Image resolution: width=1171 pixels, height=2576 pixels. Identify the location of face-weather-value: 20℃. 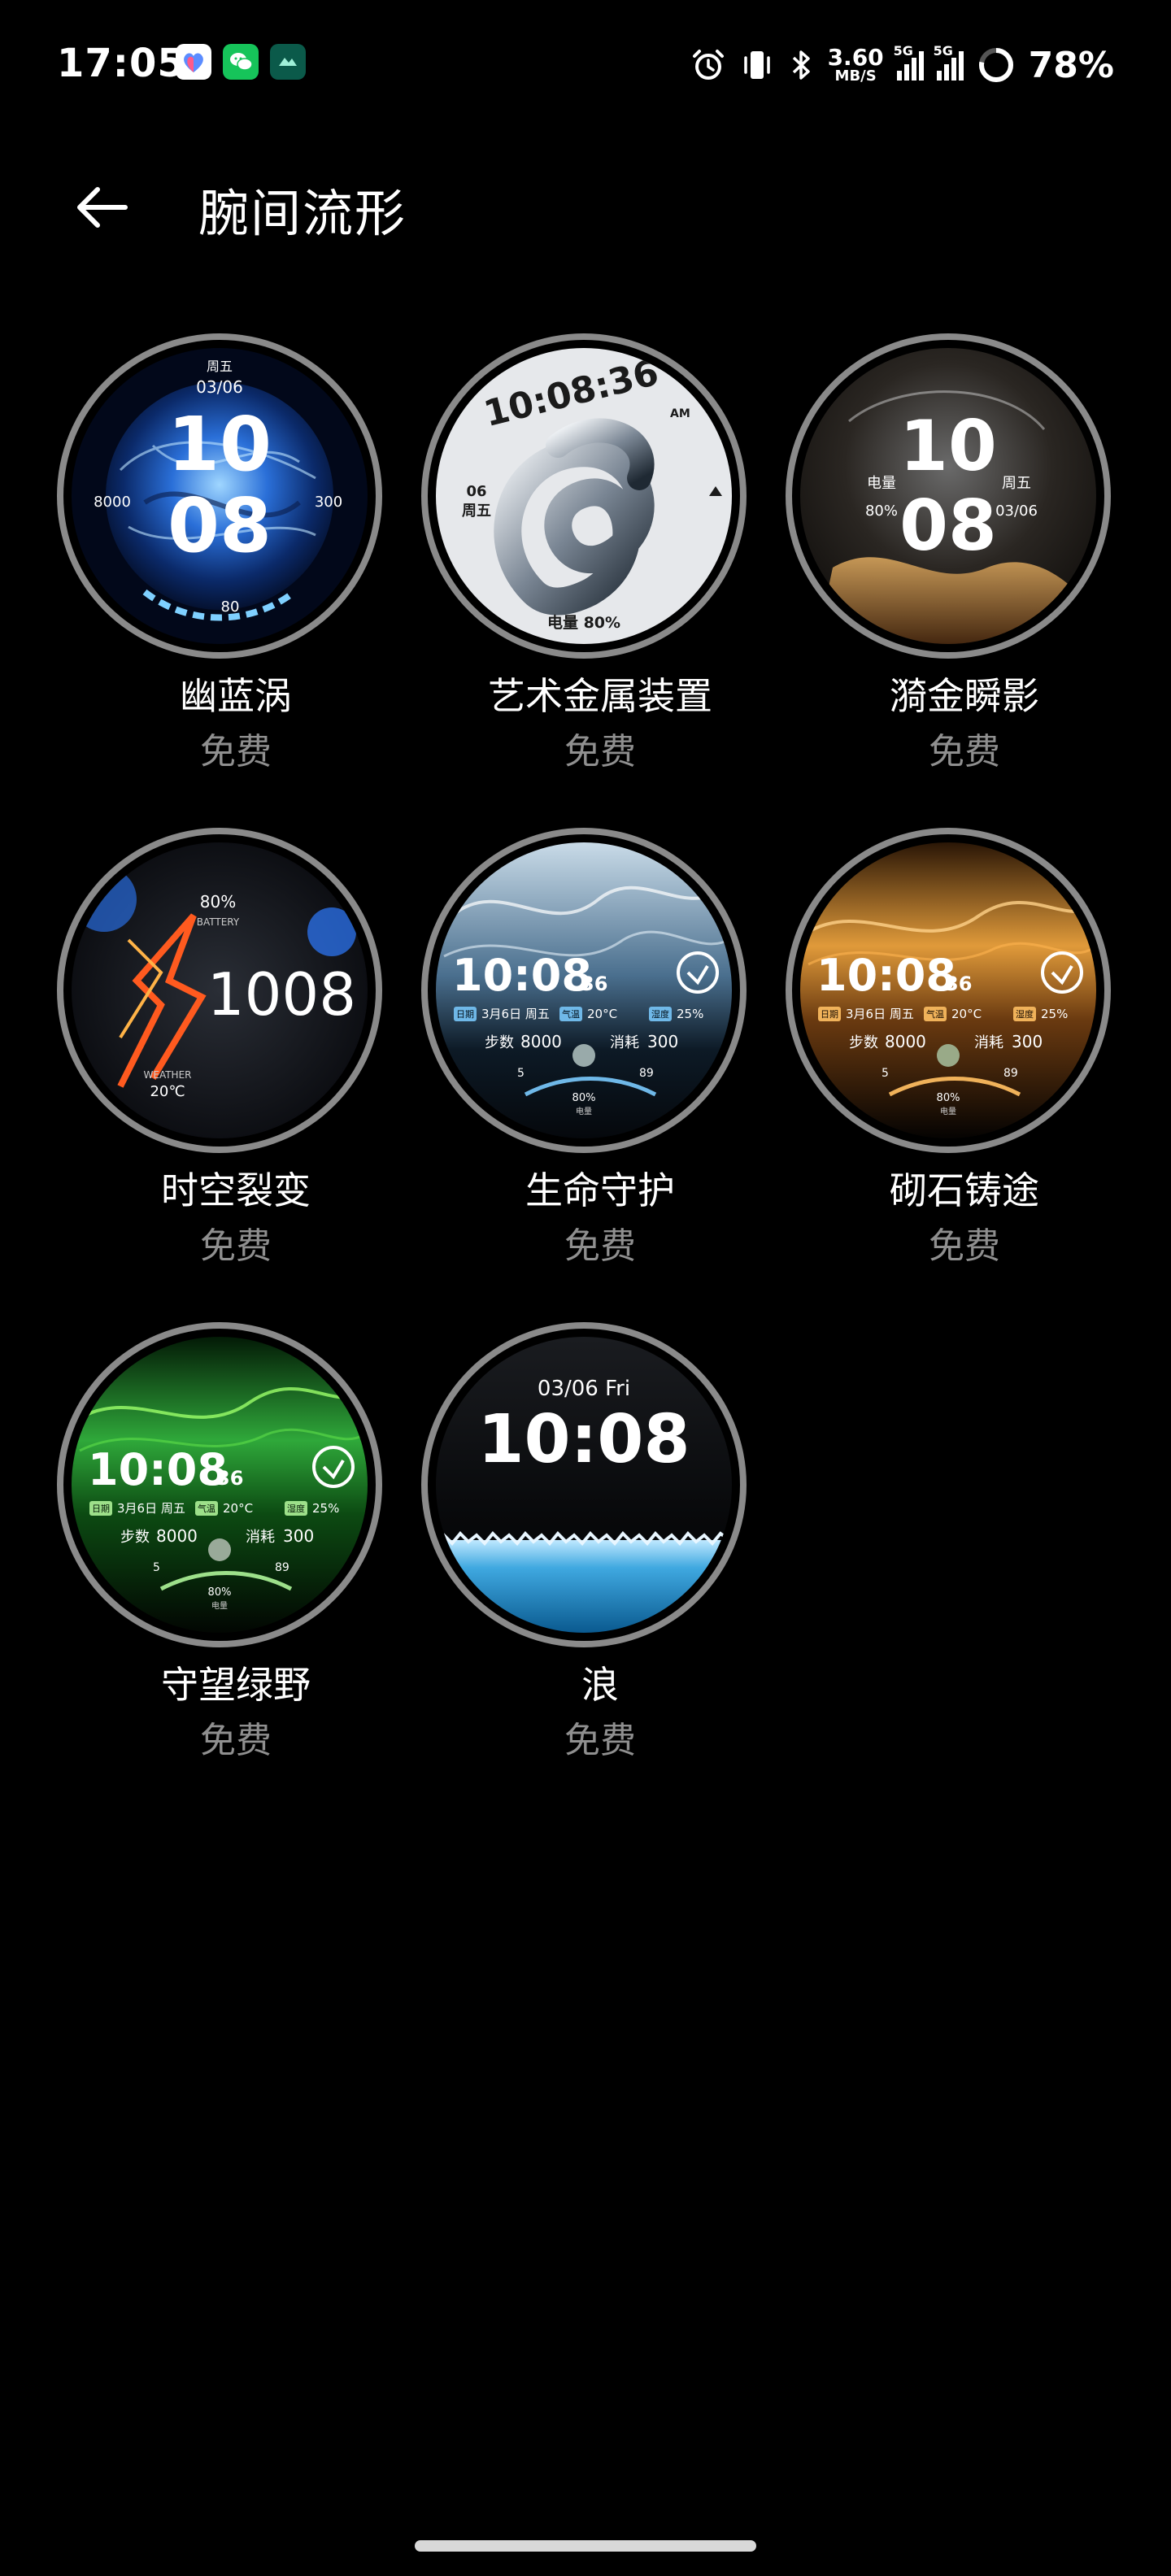
(167, 1091).